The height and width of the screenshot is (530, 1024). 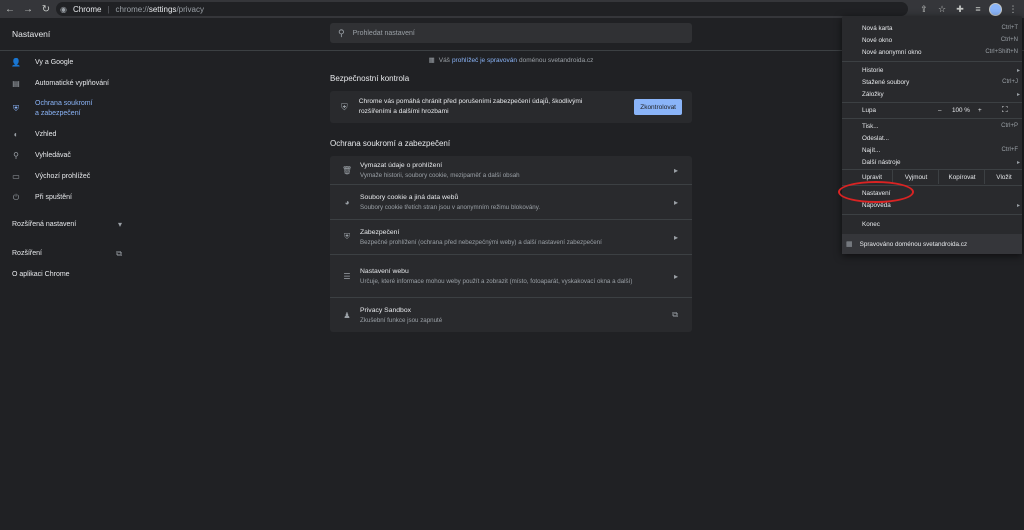 What do you see at coordinates (995, 9) in the screenshot?
I see `profile-avatar` at bounding box center [995, 9].